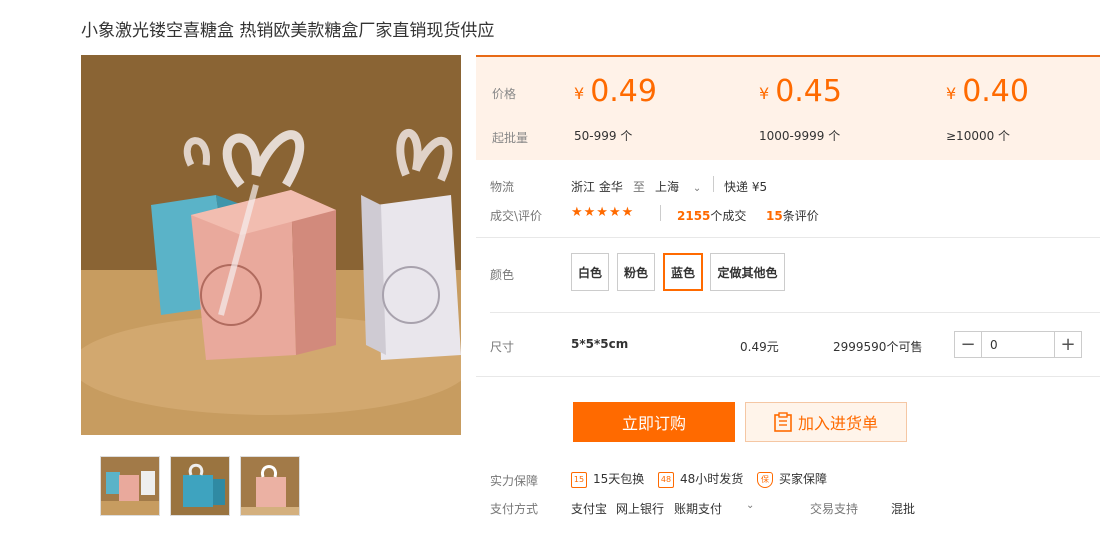  I want to click on guarantee-item-shipping: 48 48小时发货, so click(700, 479).